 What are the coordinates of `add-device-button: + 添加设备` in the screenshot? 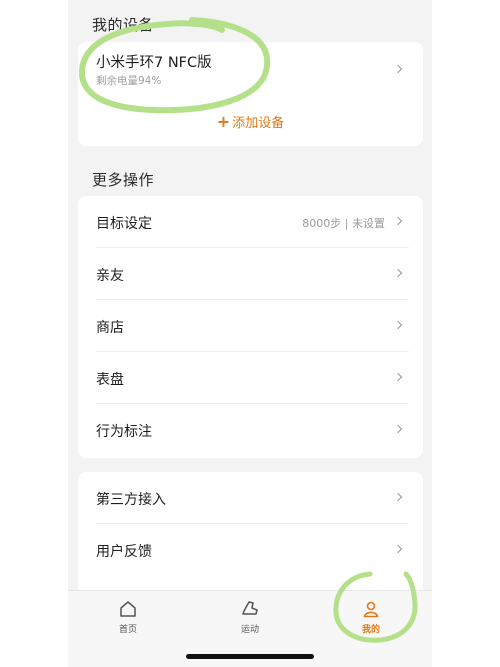 It's located at (250, 121).